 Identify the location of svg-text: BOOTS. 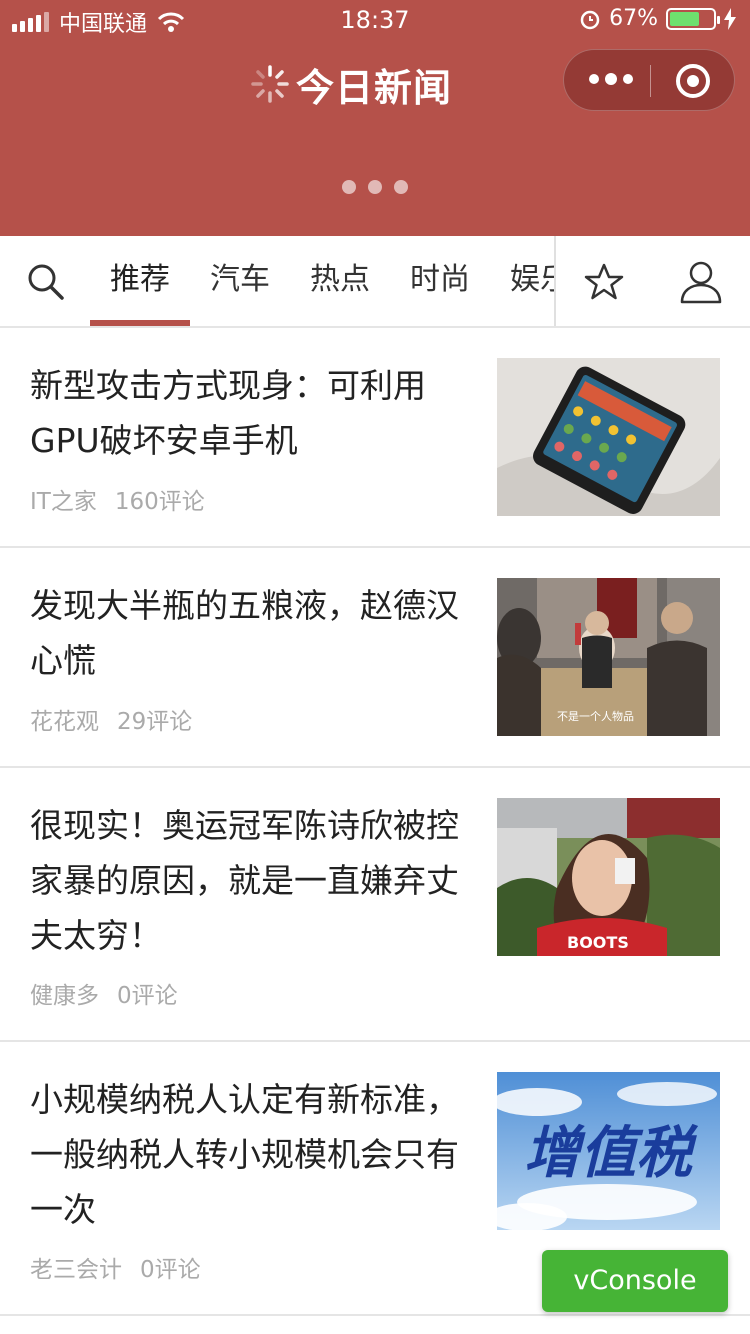
(598, 942).